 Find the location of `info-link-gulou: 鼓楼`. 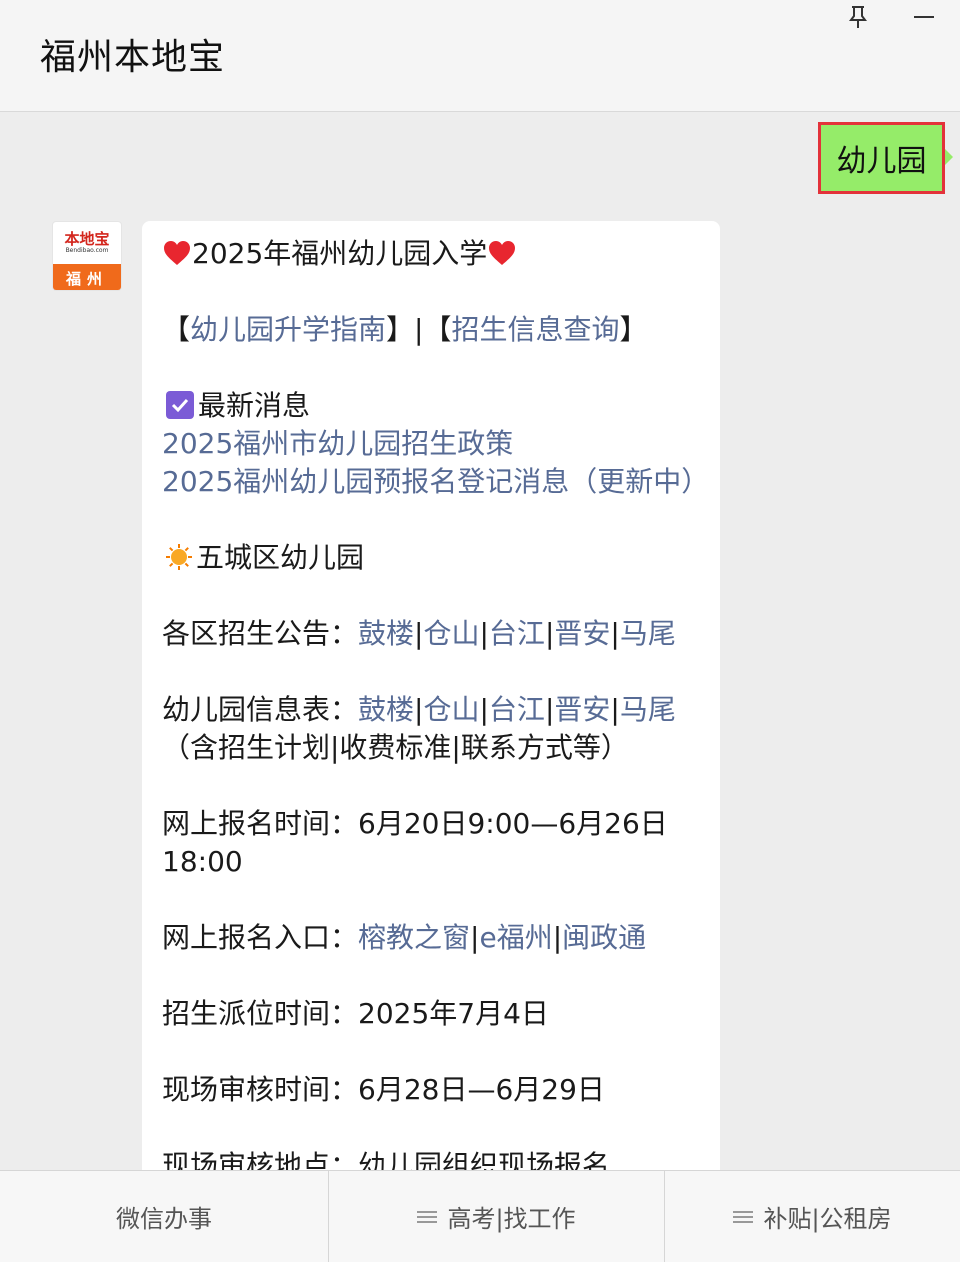

info-link-gulou: 鼓楼 is located at coordinates (386, 709).